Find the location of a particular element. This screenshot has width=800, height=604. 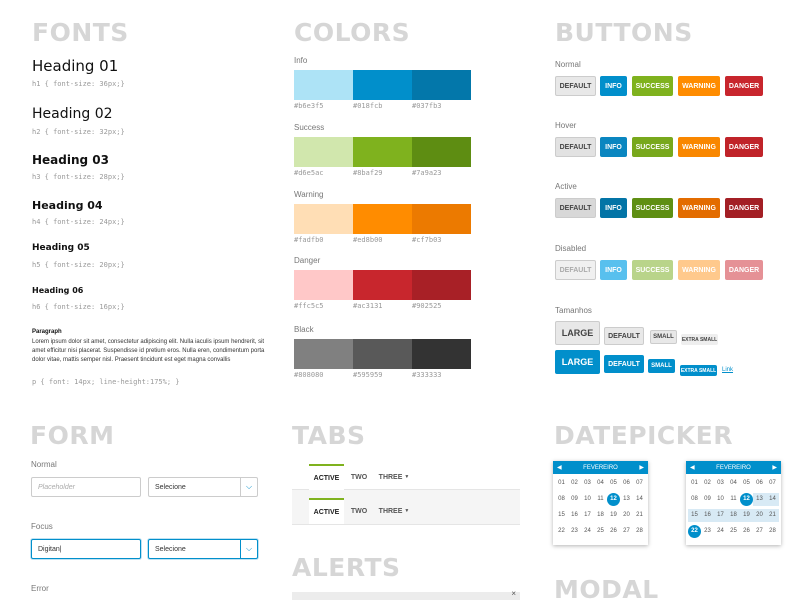

button-danger-normal: DANGER is located at coordinates (744, 86).